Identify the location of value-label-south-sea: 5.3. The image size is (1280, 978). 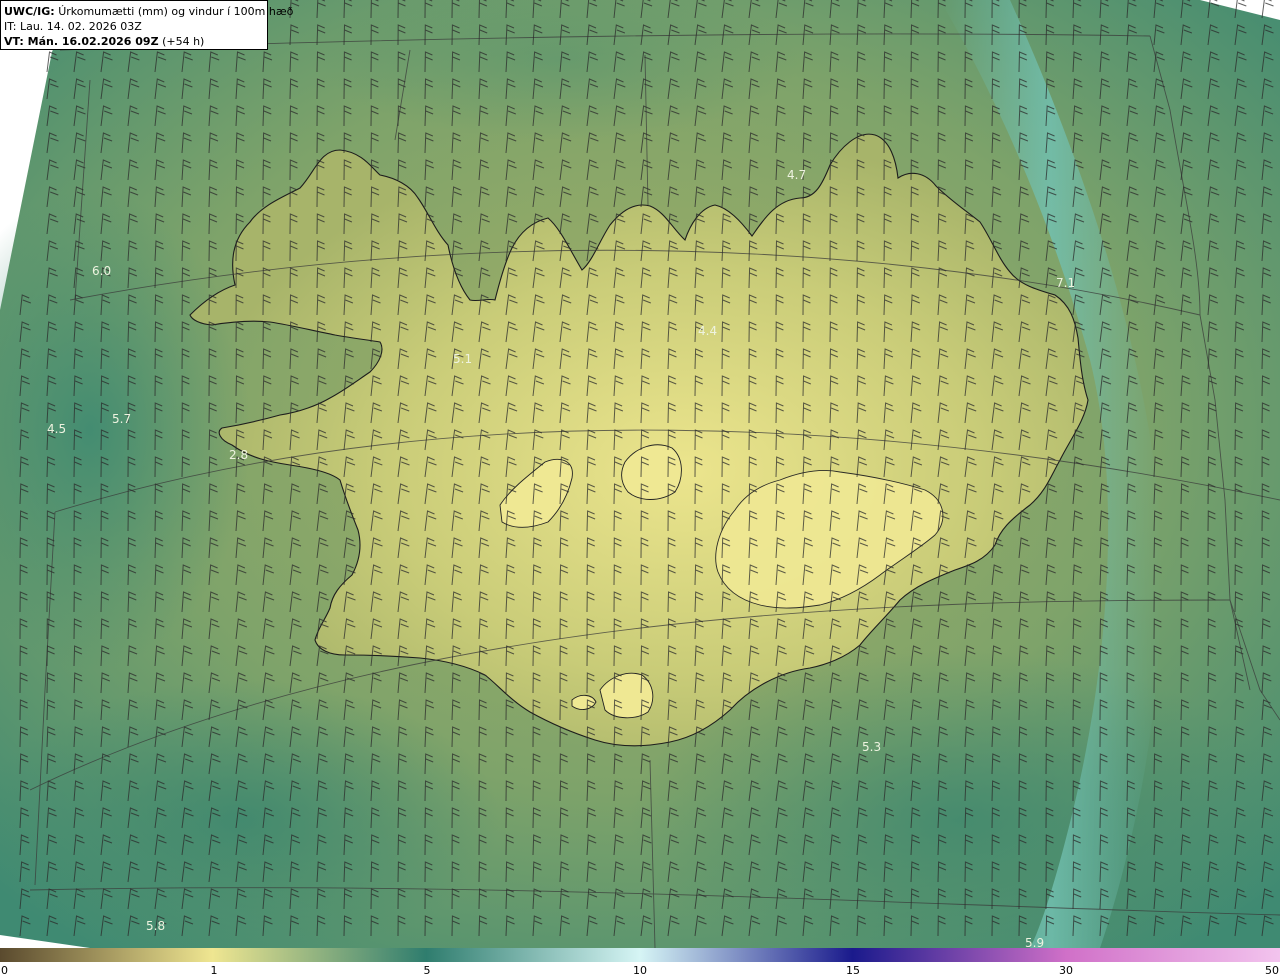
(871, 747).